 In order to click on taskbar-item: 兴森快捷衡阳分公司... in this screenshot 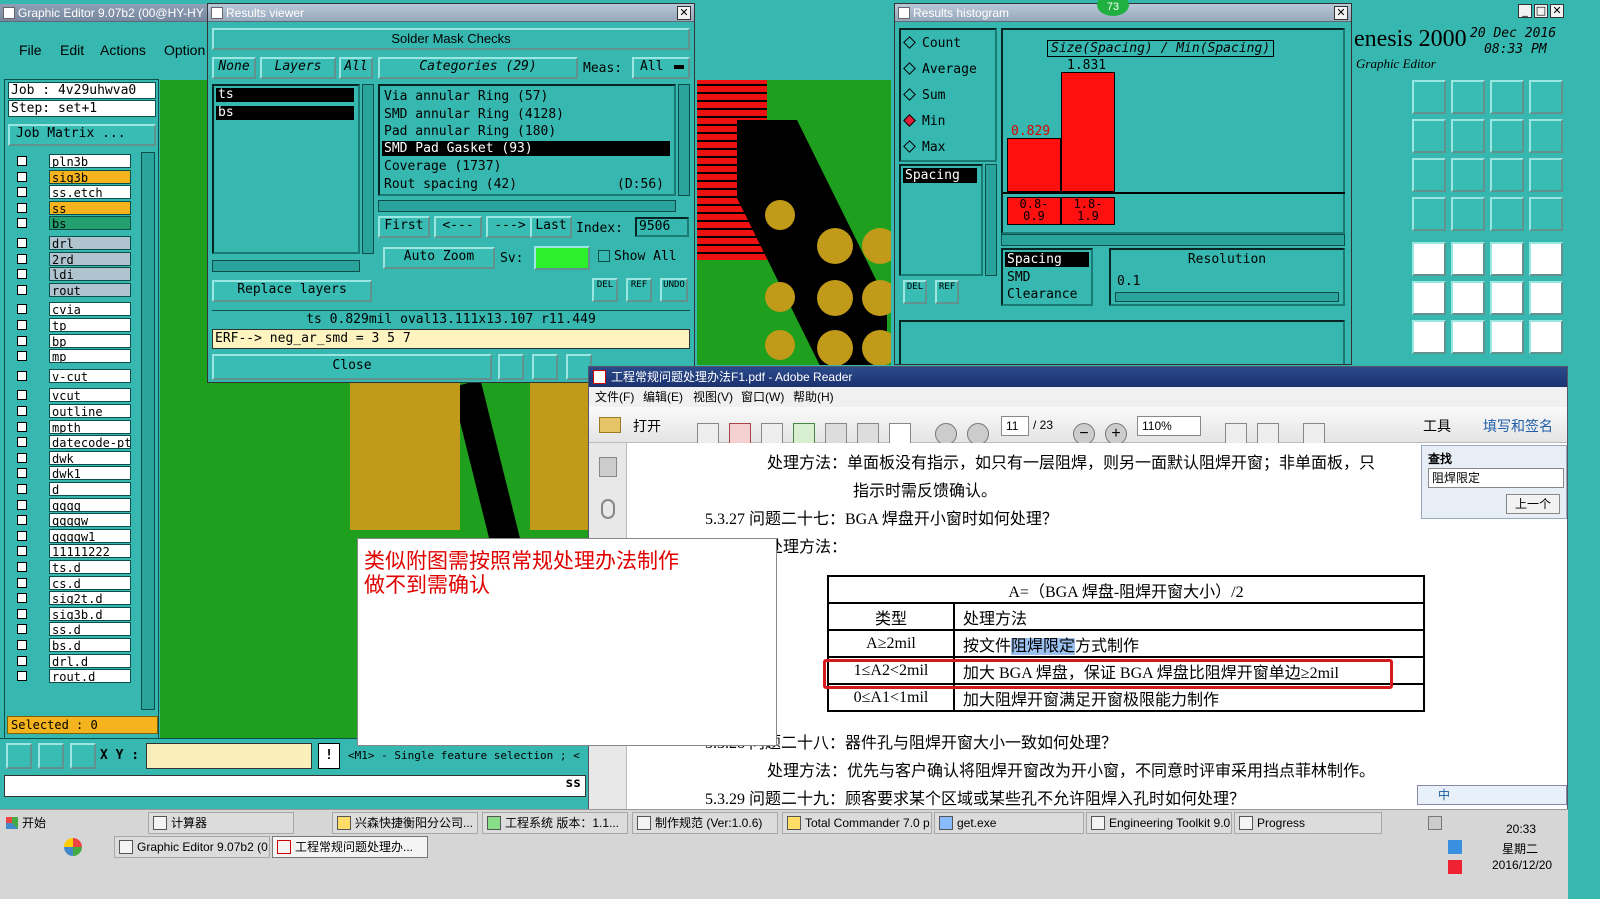, I will do `click(405, 823)`.